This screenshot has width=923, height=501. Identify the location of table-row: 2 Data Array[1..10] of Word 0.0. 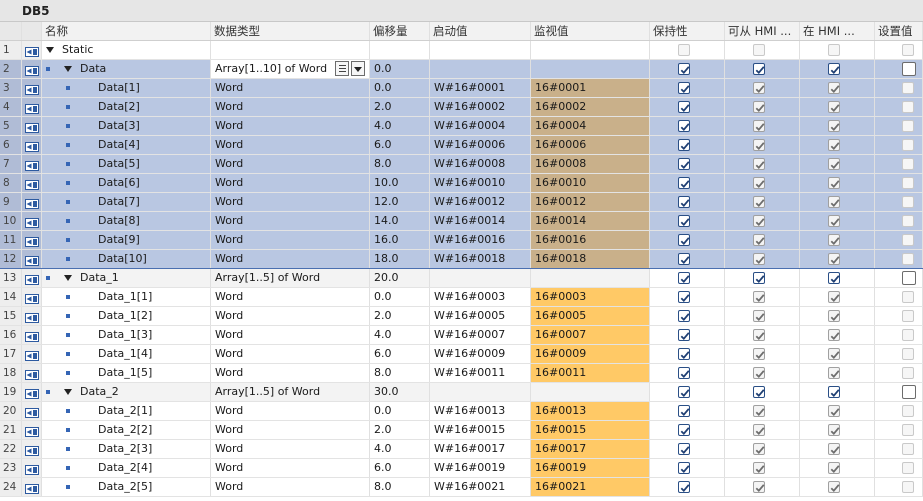
(461, 69).